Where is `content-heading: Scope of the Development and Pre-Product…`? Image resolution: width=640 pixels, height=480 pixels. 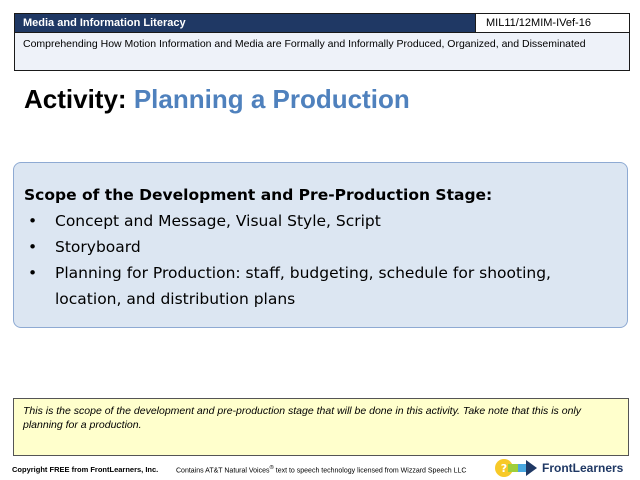
content-heading: Scope of the Development and Pre-Product… is located at coordinates (258, 195).